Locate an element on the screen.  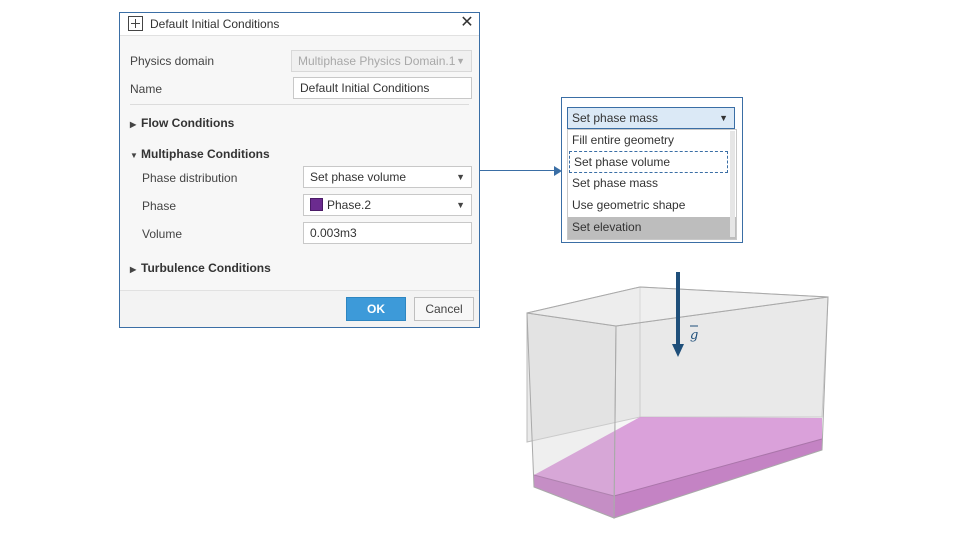
gravity-label: g is located at coordinates (694, 335).